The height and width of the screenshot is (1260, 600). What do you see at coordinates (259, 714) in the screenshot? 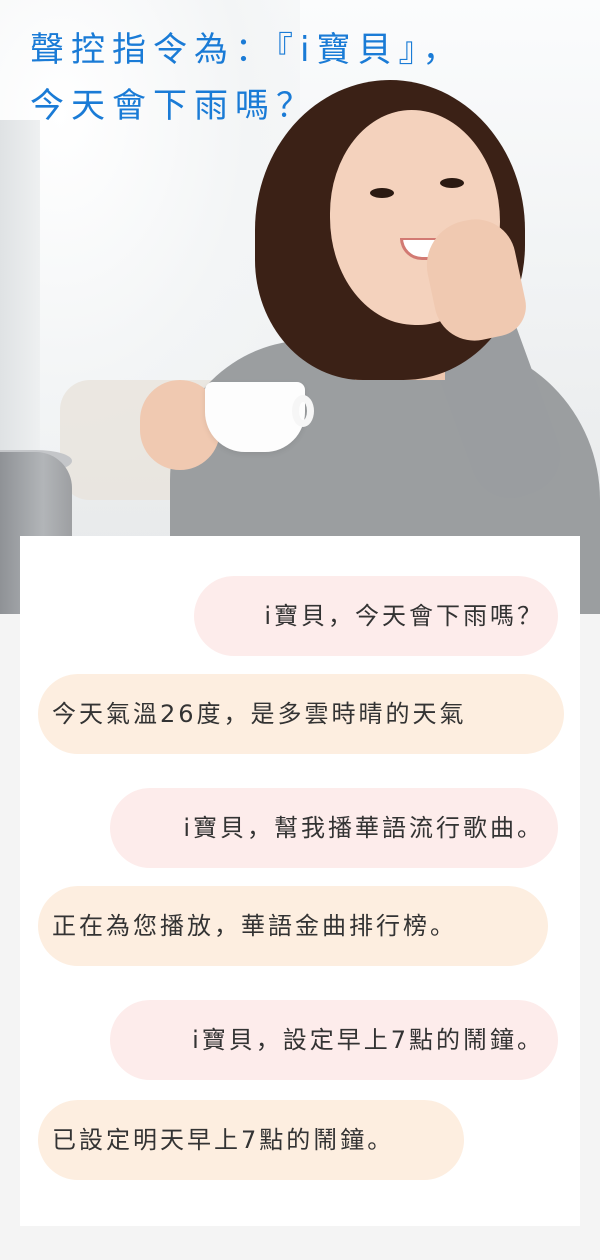
I see `message-text: 今天氣溫26度，是多雲時晴的天氣` at bounding box center [259, 714].